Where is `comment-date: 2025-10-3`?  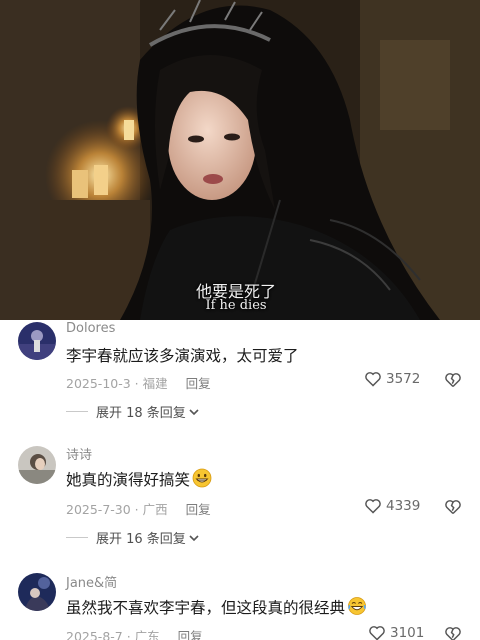 comment-date: 2025-10-3 is located at coordinates (98, 383).